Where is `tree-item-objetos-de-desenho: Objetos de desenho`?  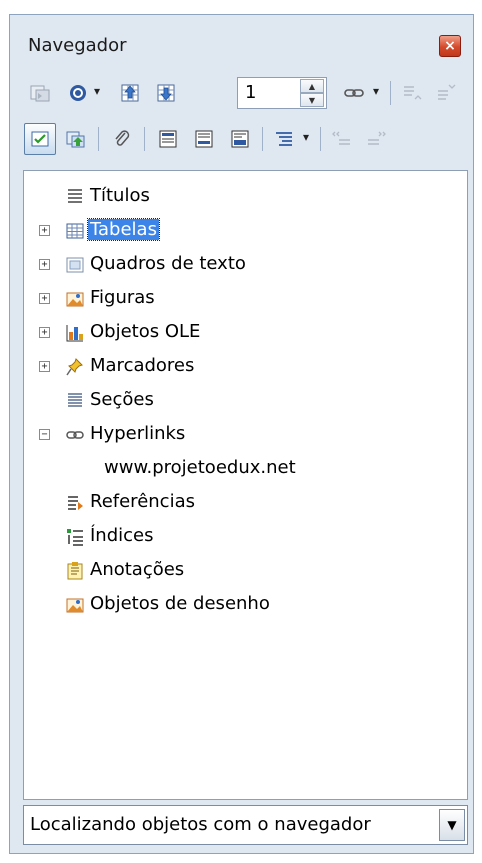 tree-item-objetos-de-desenho: Objetos de desenho is located at coordinates (245, 605).